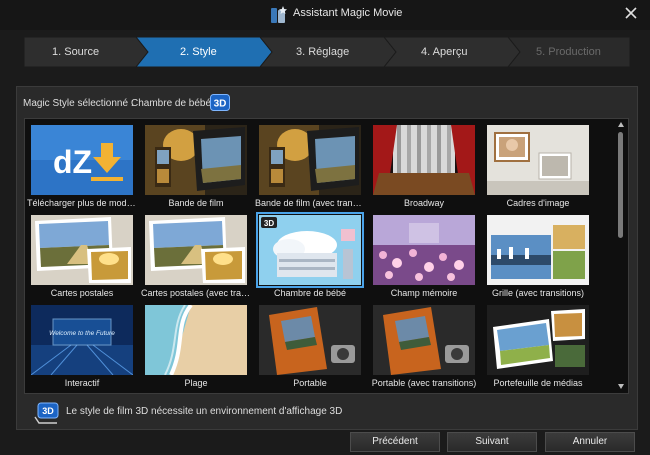 The width and height of the screenshot is (650, 455). I want to click on style-tile-label: Champ mémoire, so click(424, 293).